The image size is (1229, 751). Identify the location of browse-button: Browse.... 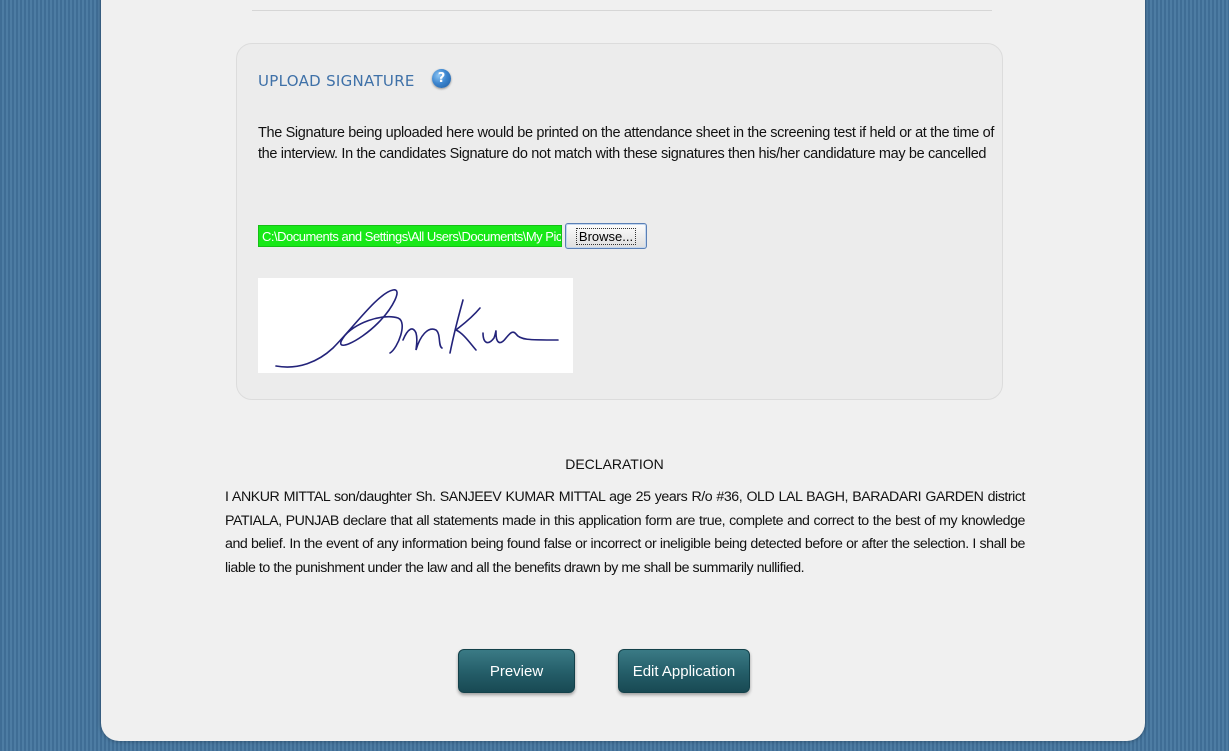
(606, 236).